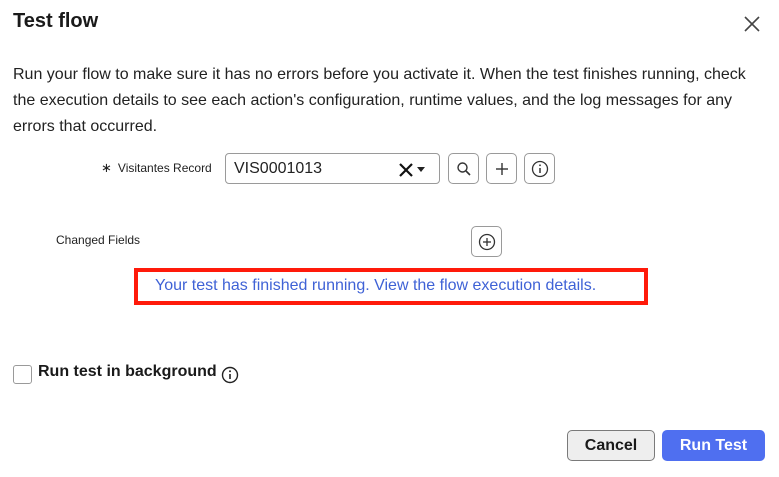 The height and width of the screenshot is (477, 779). I want to click on plus-icon, so click(501, 168).